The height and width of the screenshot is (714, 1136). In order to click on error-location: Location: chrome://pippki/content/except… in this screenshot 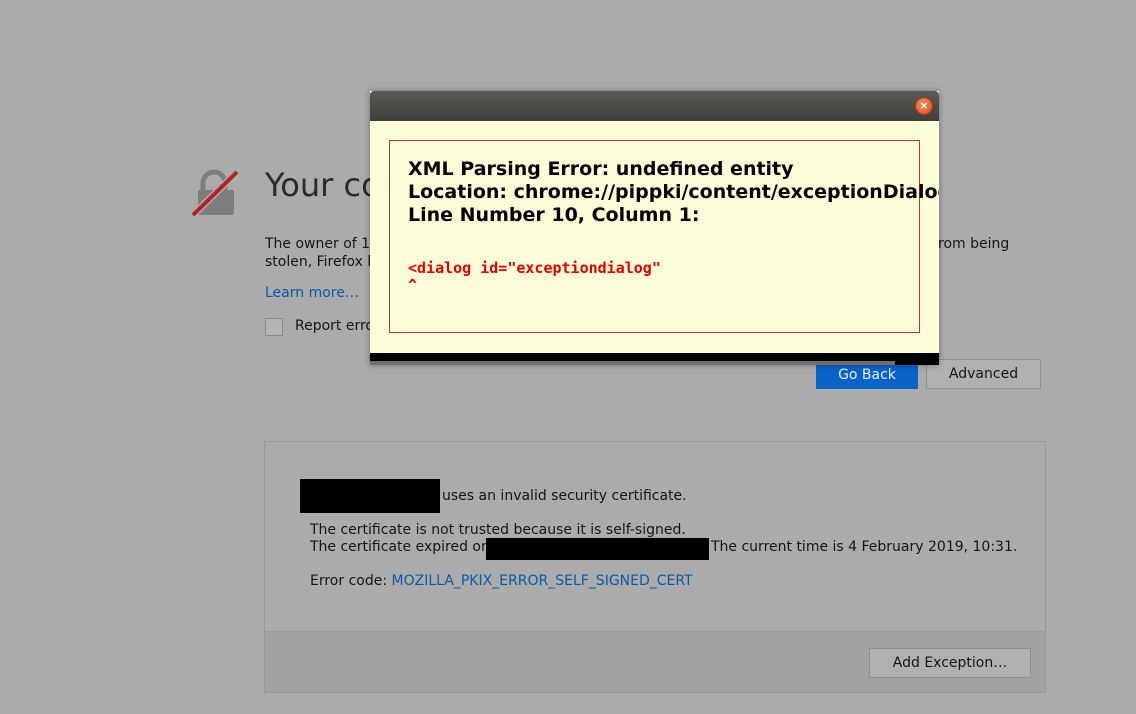, I will do `click(673, 192)`.